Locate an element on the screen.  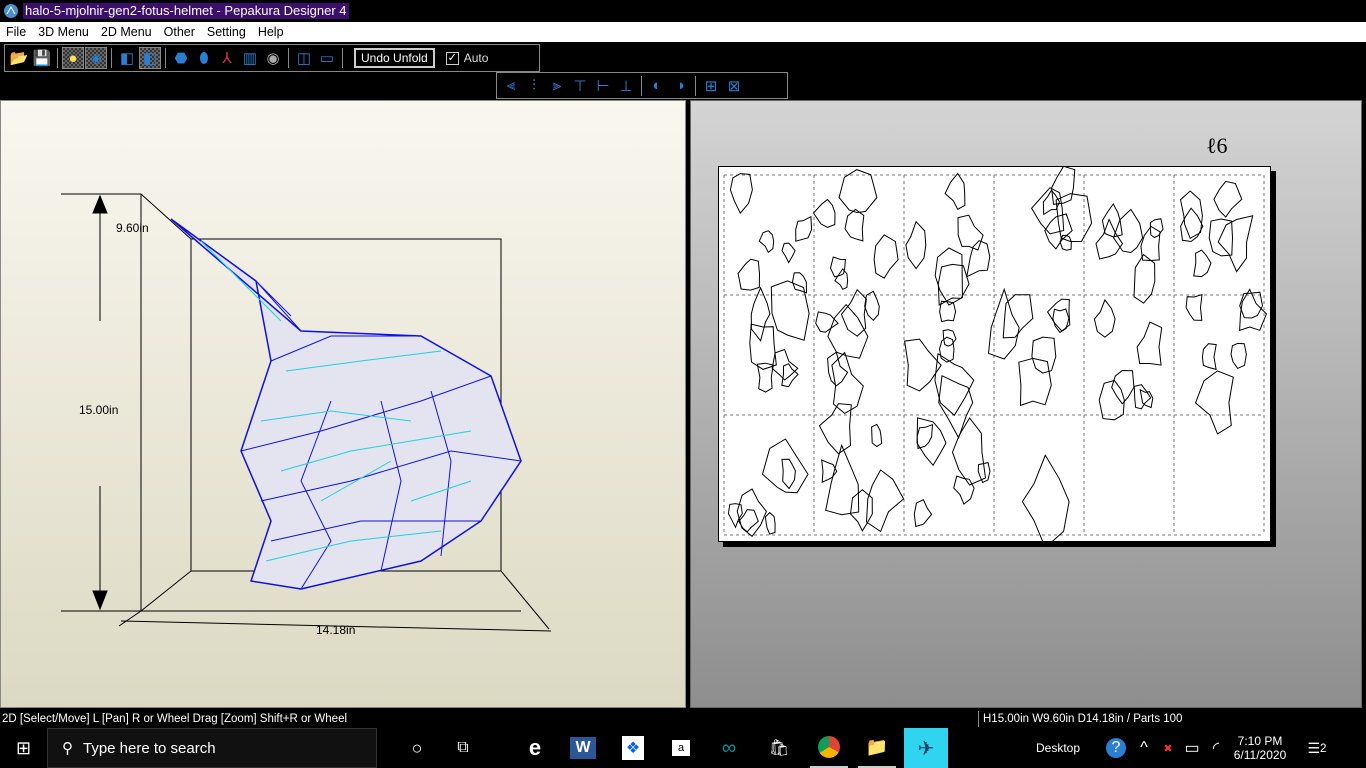
start-button: ⊞ is located at coordinates (23, 748).